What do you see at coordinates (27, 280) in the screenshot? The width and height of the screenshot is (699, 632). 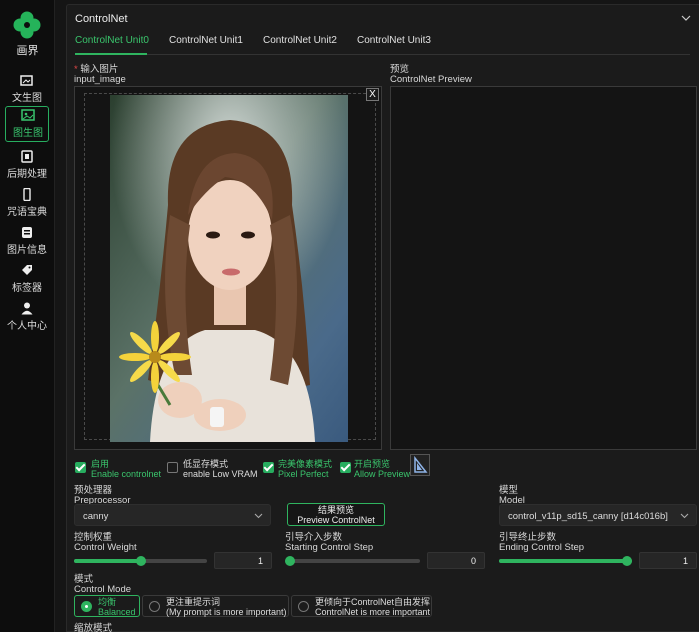 I see `sidebar-item-tagger: 标签器` at bounding box center [27, 280].